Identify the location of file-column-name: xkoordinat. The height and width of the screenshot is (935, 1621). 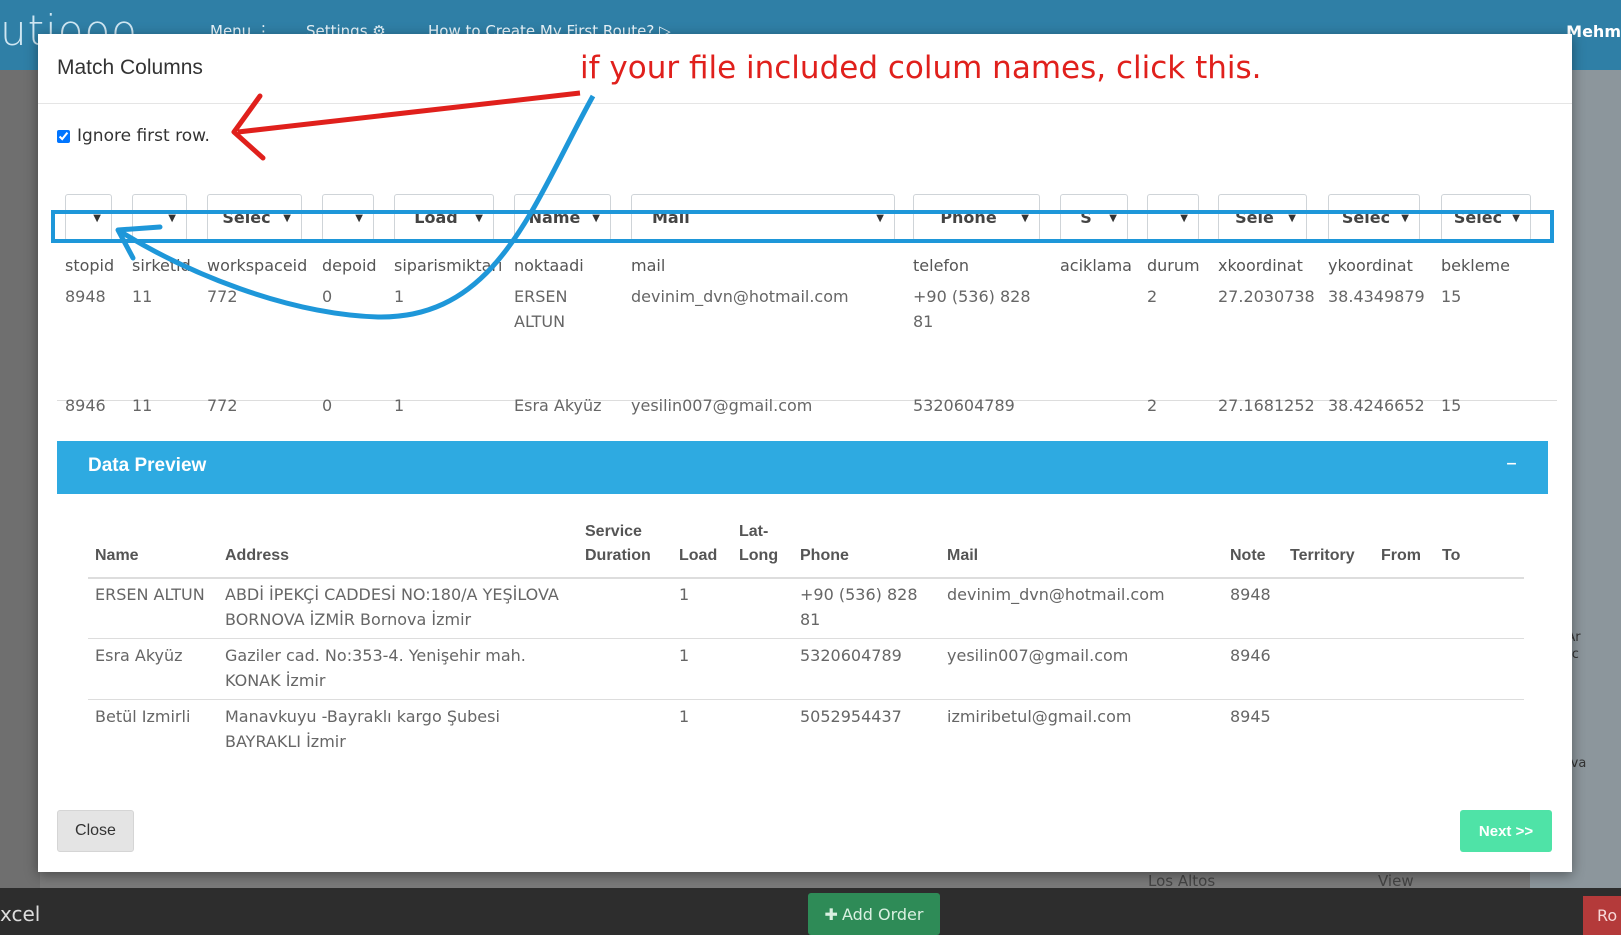
(1260, 265).